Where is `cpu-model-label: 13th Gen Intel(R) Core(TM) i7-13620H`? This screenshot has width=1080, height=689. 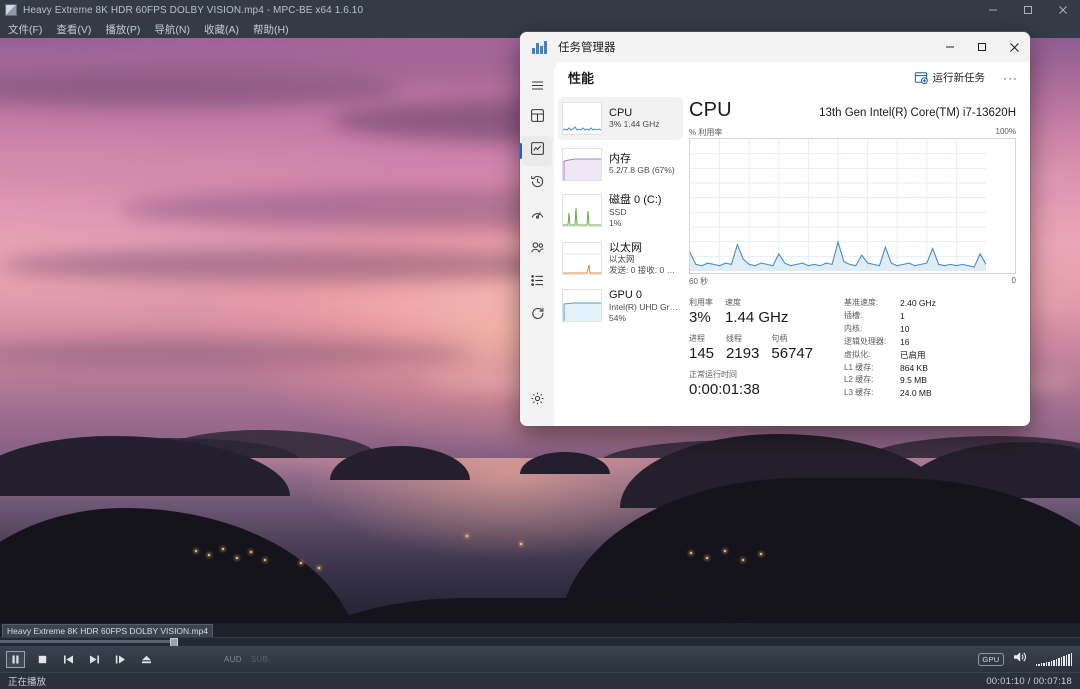 cpu-model-label: 13th Gen Intel(R) Core(TM) i7-13620H is located at coordinates (917, 113).